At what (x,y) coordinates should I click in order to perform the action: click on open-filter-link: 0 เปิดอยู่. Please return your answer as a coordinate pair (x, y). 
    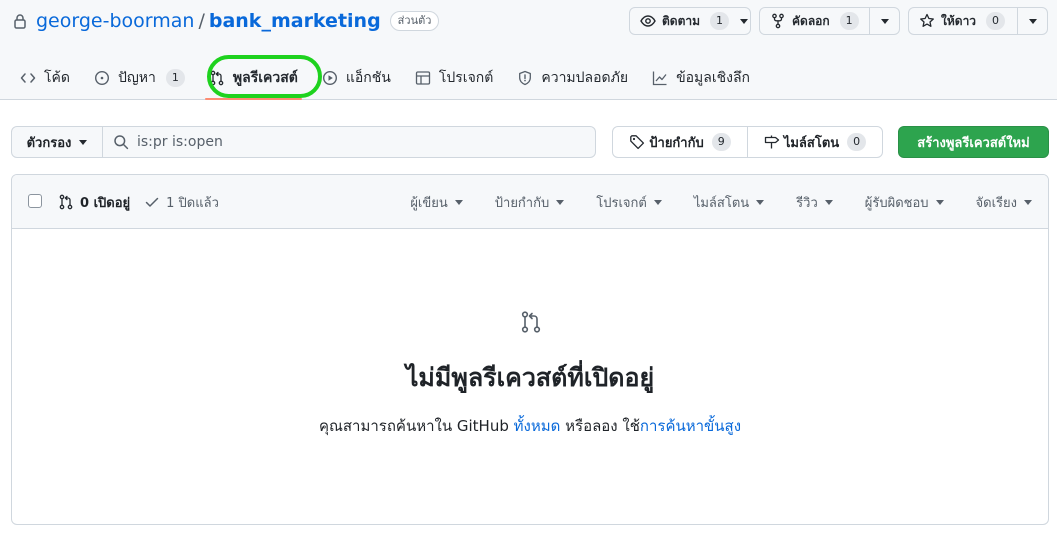
    Looking at the image, I should click on (94, 202).